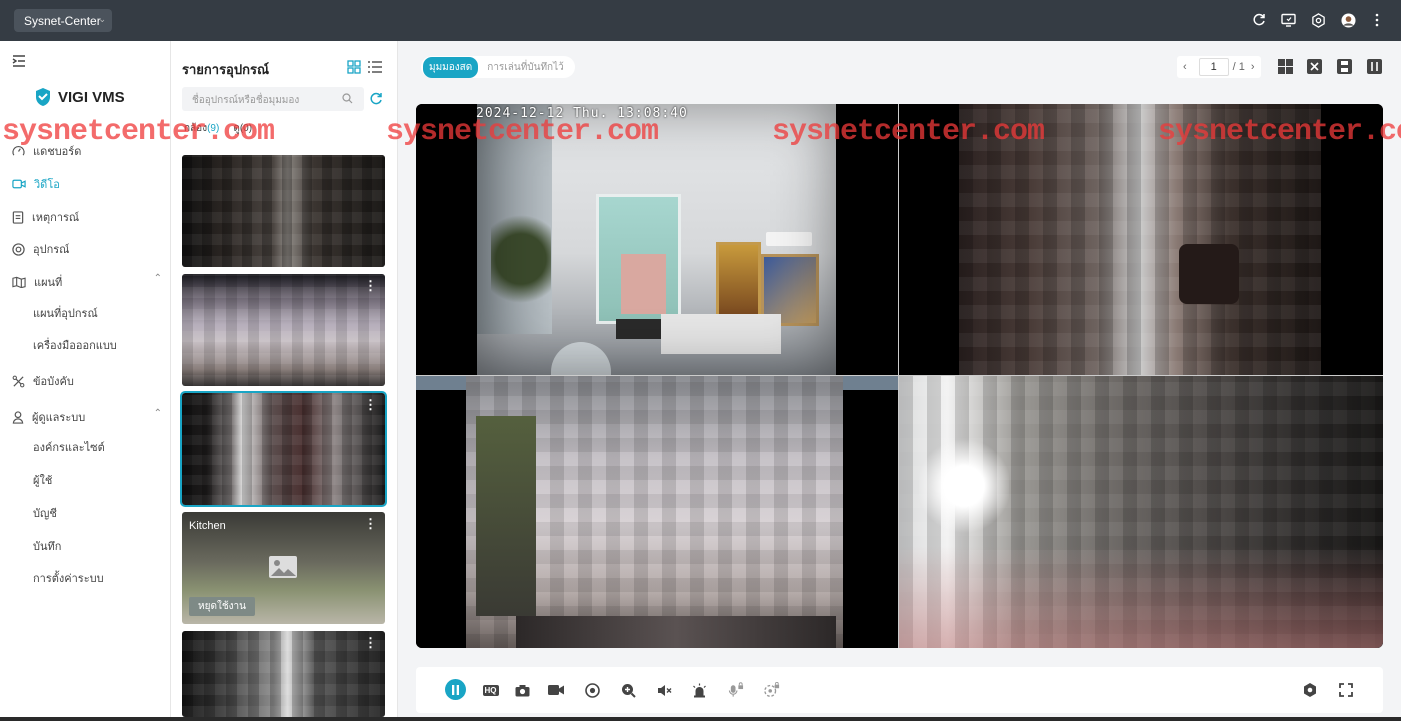  What do you see at coordinates (556, 690) in the screenshot?
I see `record-video-icon` at bounding box center [556, 690].